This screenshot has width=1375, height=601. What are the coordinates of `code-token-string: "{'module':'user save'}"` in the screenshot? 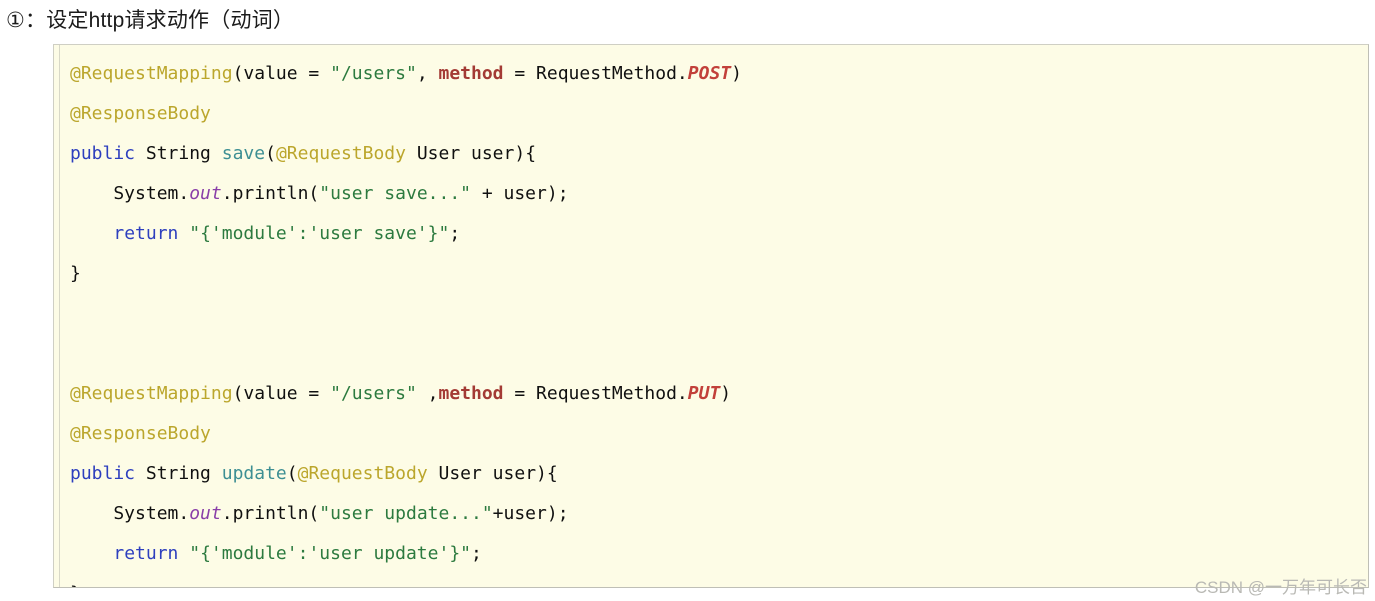 It's located at (319, 233).